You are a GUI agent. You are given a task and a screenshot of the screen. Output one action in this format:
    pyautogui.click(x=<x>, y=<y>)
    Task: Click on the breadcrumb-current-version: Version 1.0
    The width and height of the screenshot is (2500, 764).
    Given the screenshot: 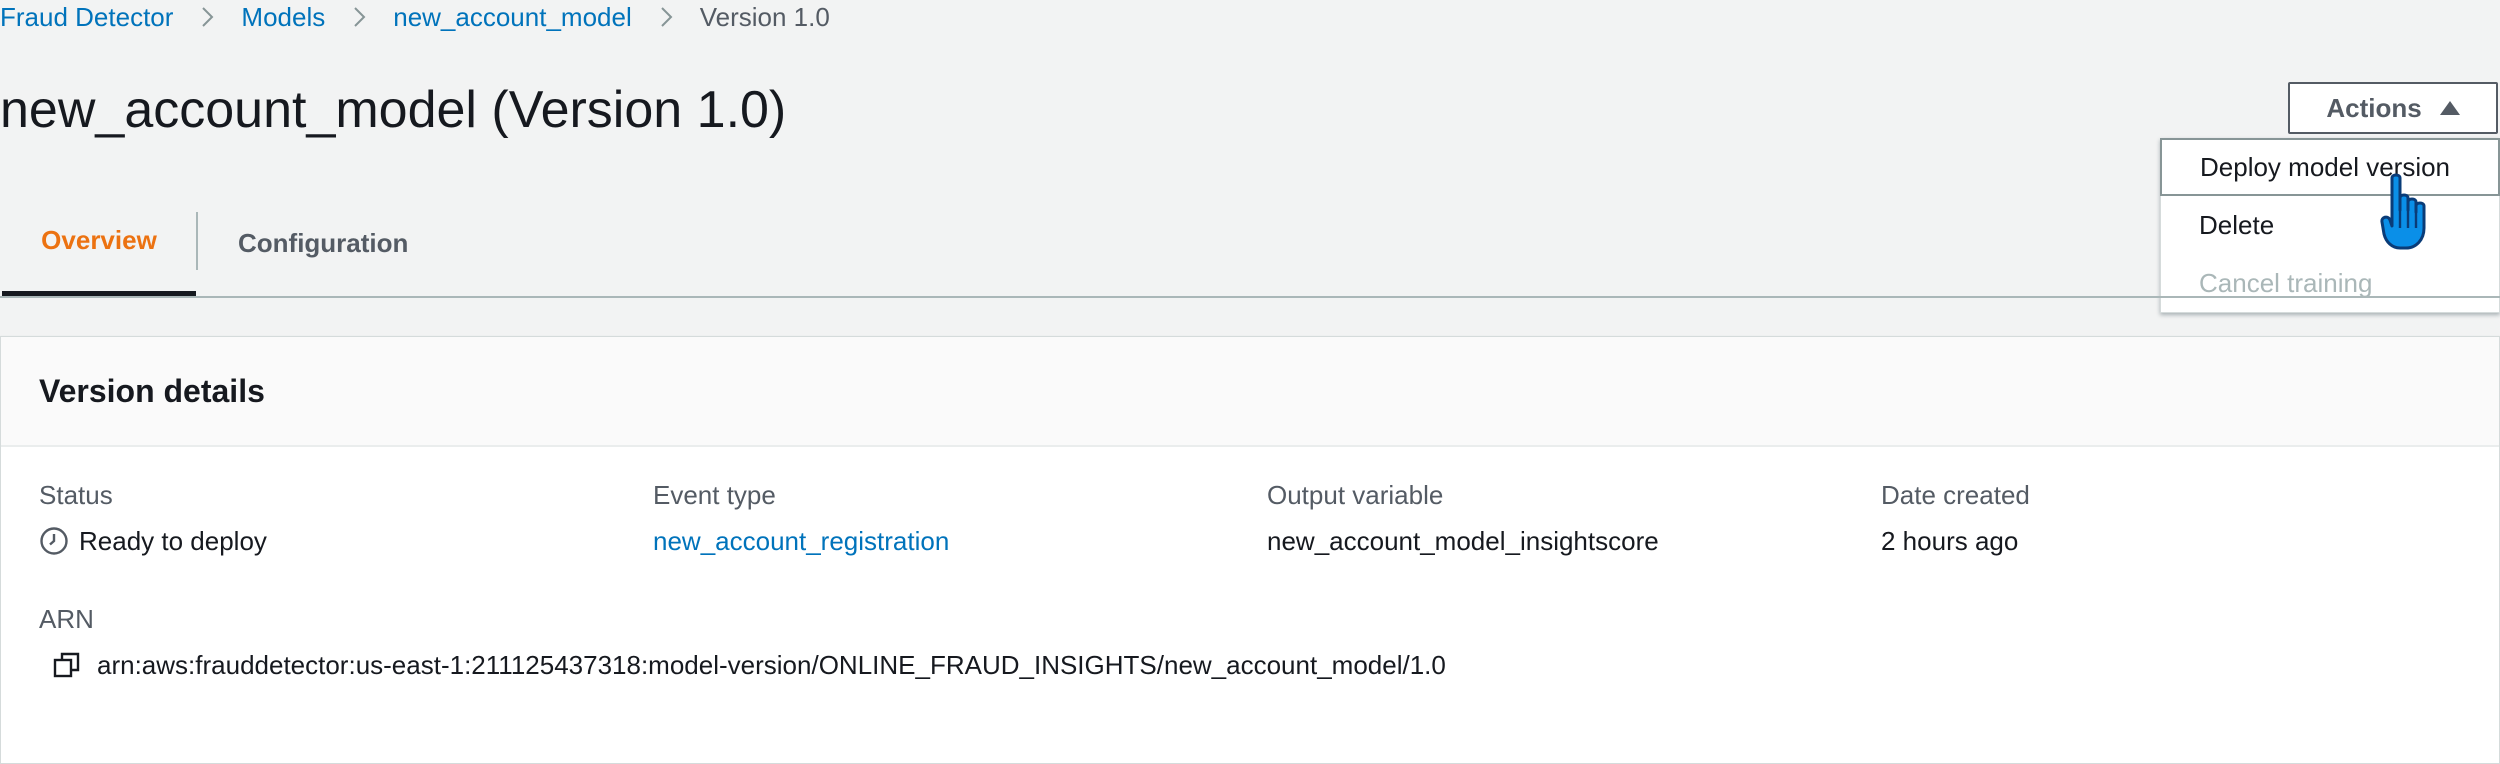 What is the action you would take?
    pyautogui.click(x=764, y=16)
    